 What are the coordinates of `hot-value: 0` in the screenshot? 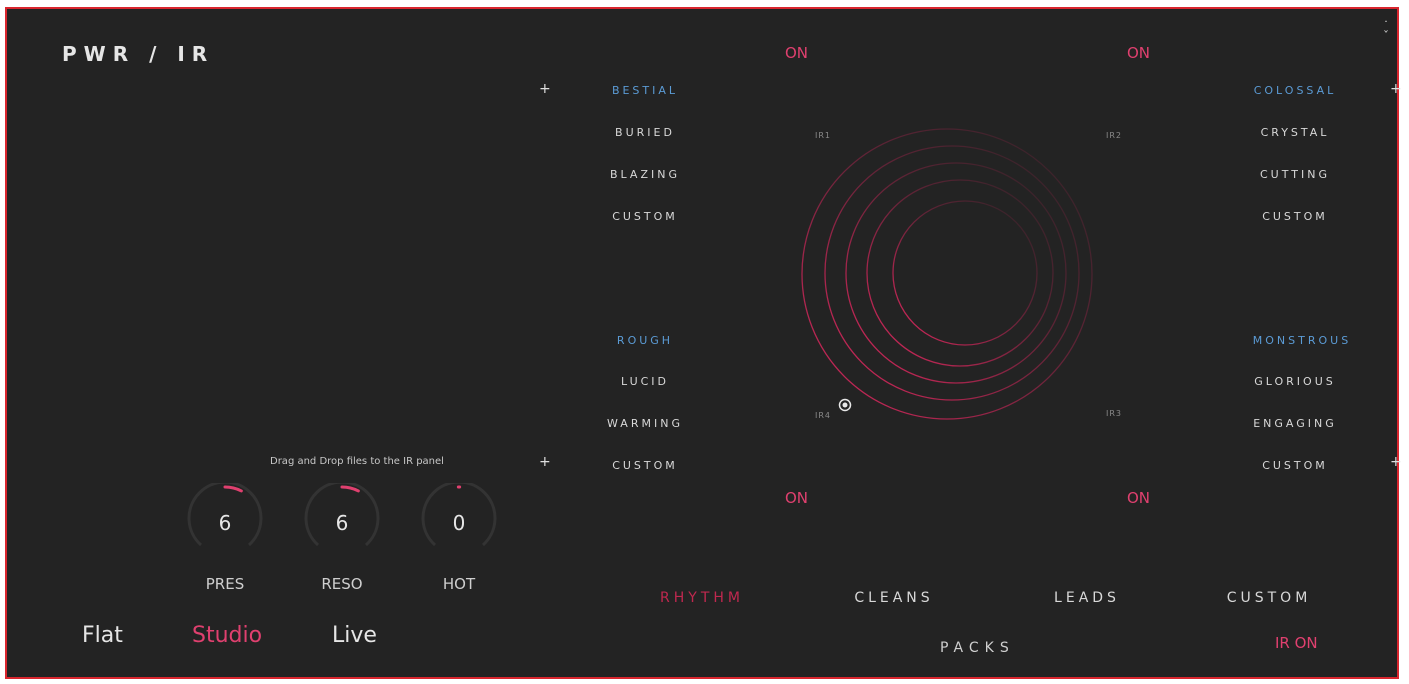 It's located at (459, 523).